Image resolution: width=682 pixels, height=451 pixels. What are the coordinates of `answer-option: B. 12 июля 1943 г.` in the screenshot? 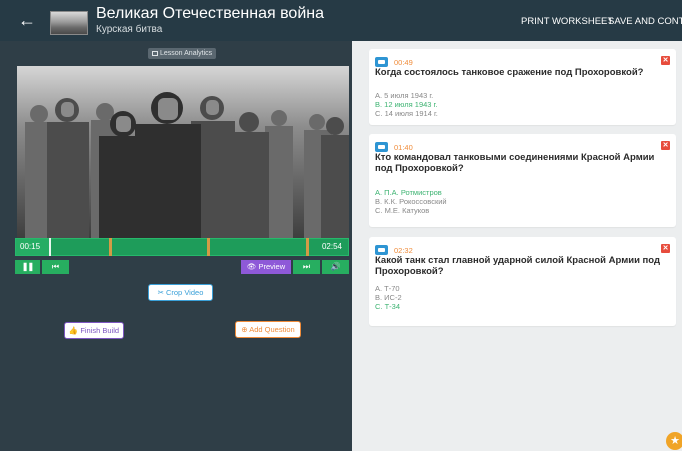 It's located at (406, 104).